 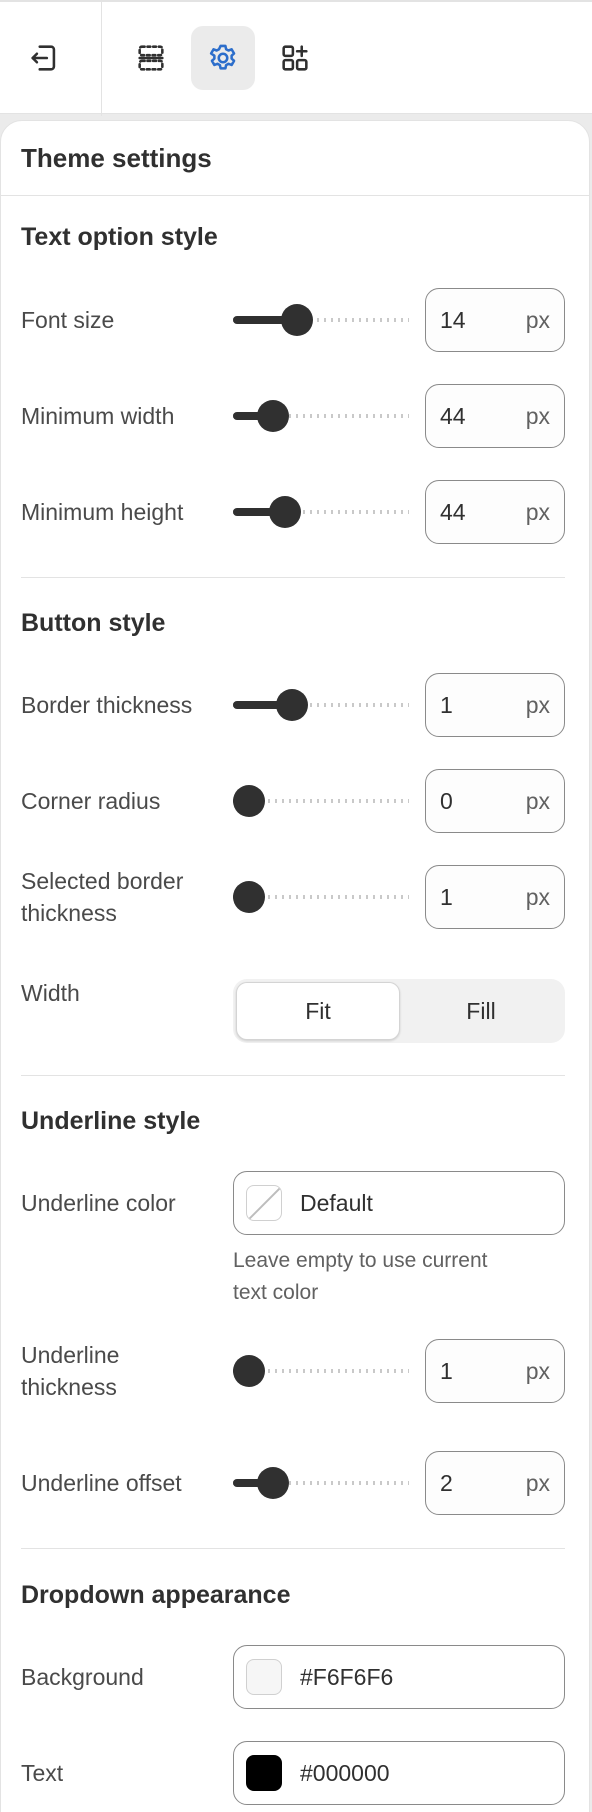 I want to click on corner-radius-value: 0, so click(x=446, y=800).